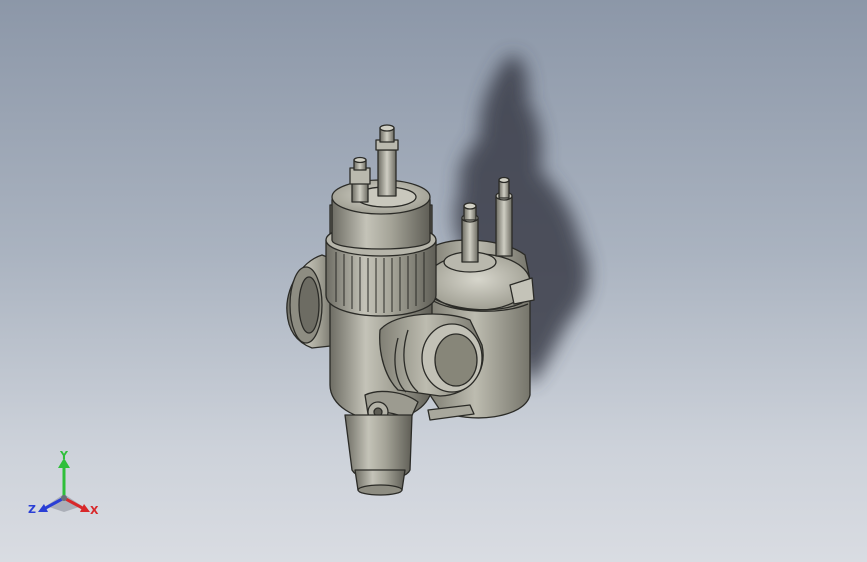 Image resolution: width=867 pixels, height=562 pixels. I want to click on y-axis-label: Y, so click(64, 455).